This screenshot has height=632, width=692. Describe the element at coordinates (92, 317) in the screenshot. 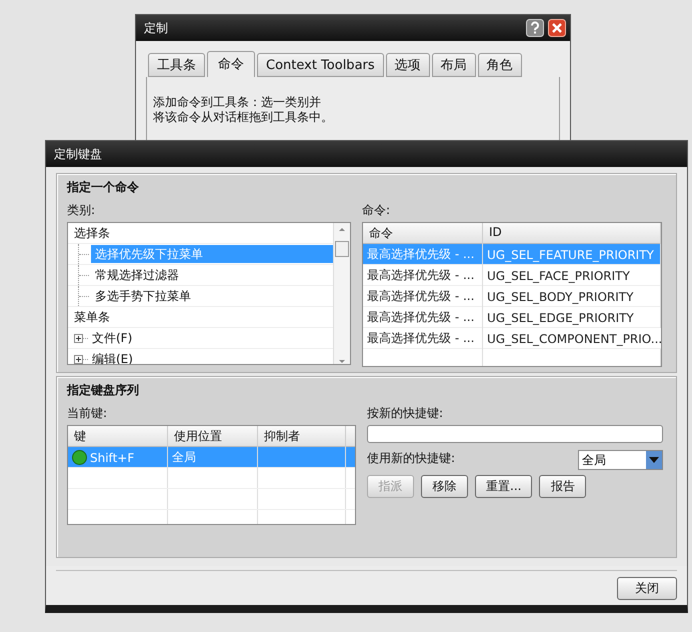

I see `tree-item: 菜单条` at that location.